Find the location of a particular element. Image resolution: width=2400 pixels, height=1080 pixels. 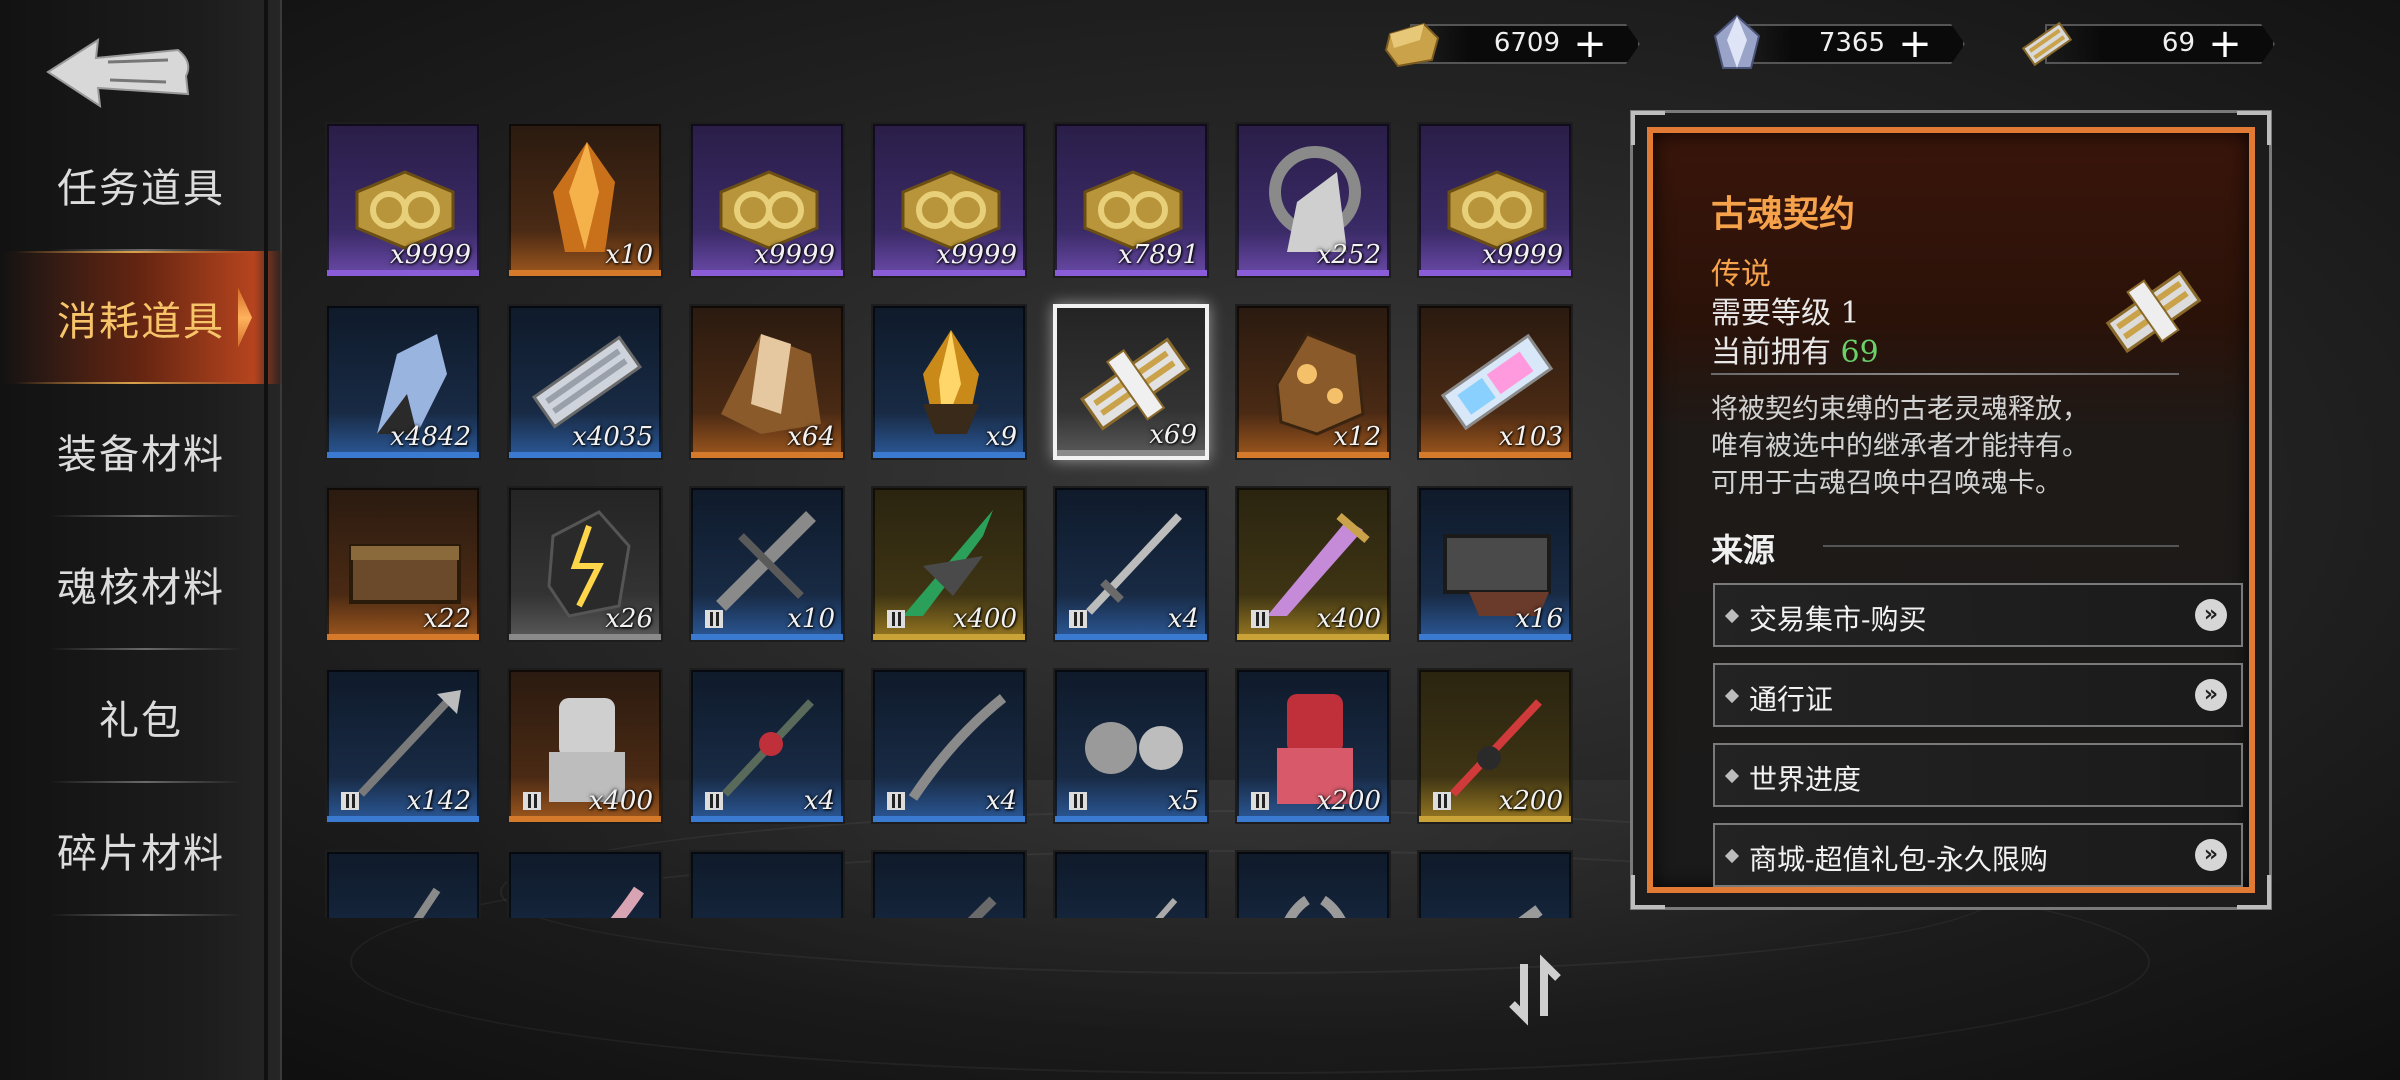

sidebar-item-consumables: 消耗道具 is located at coordinates (141, 317).